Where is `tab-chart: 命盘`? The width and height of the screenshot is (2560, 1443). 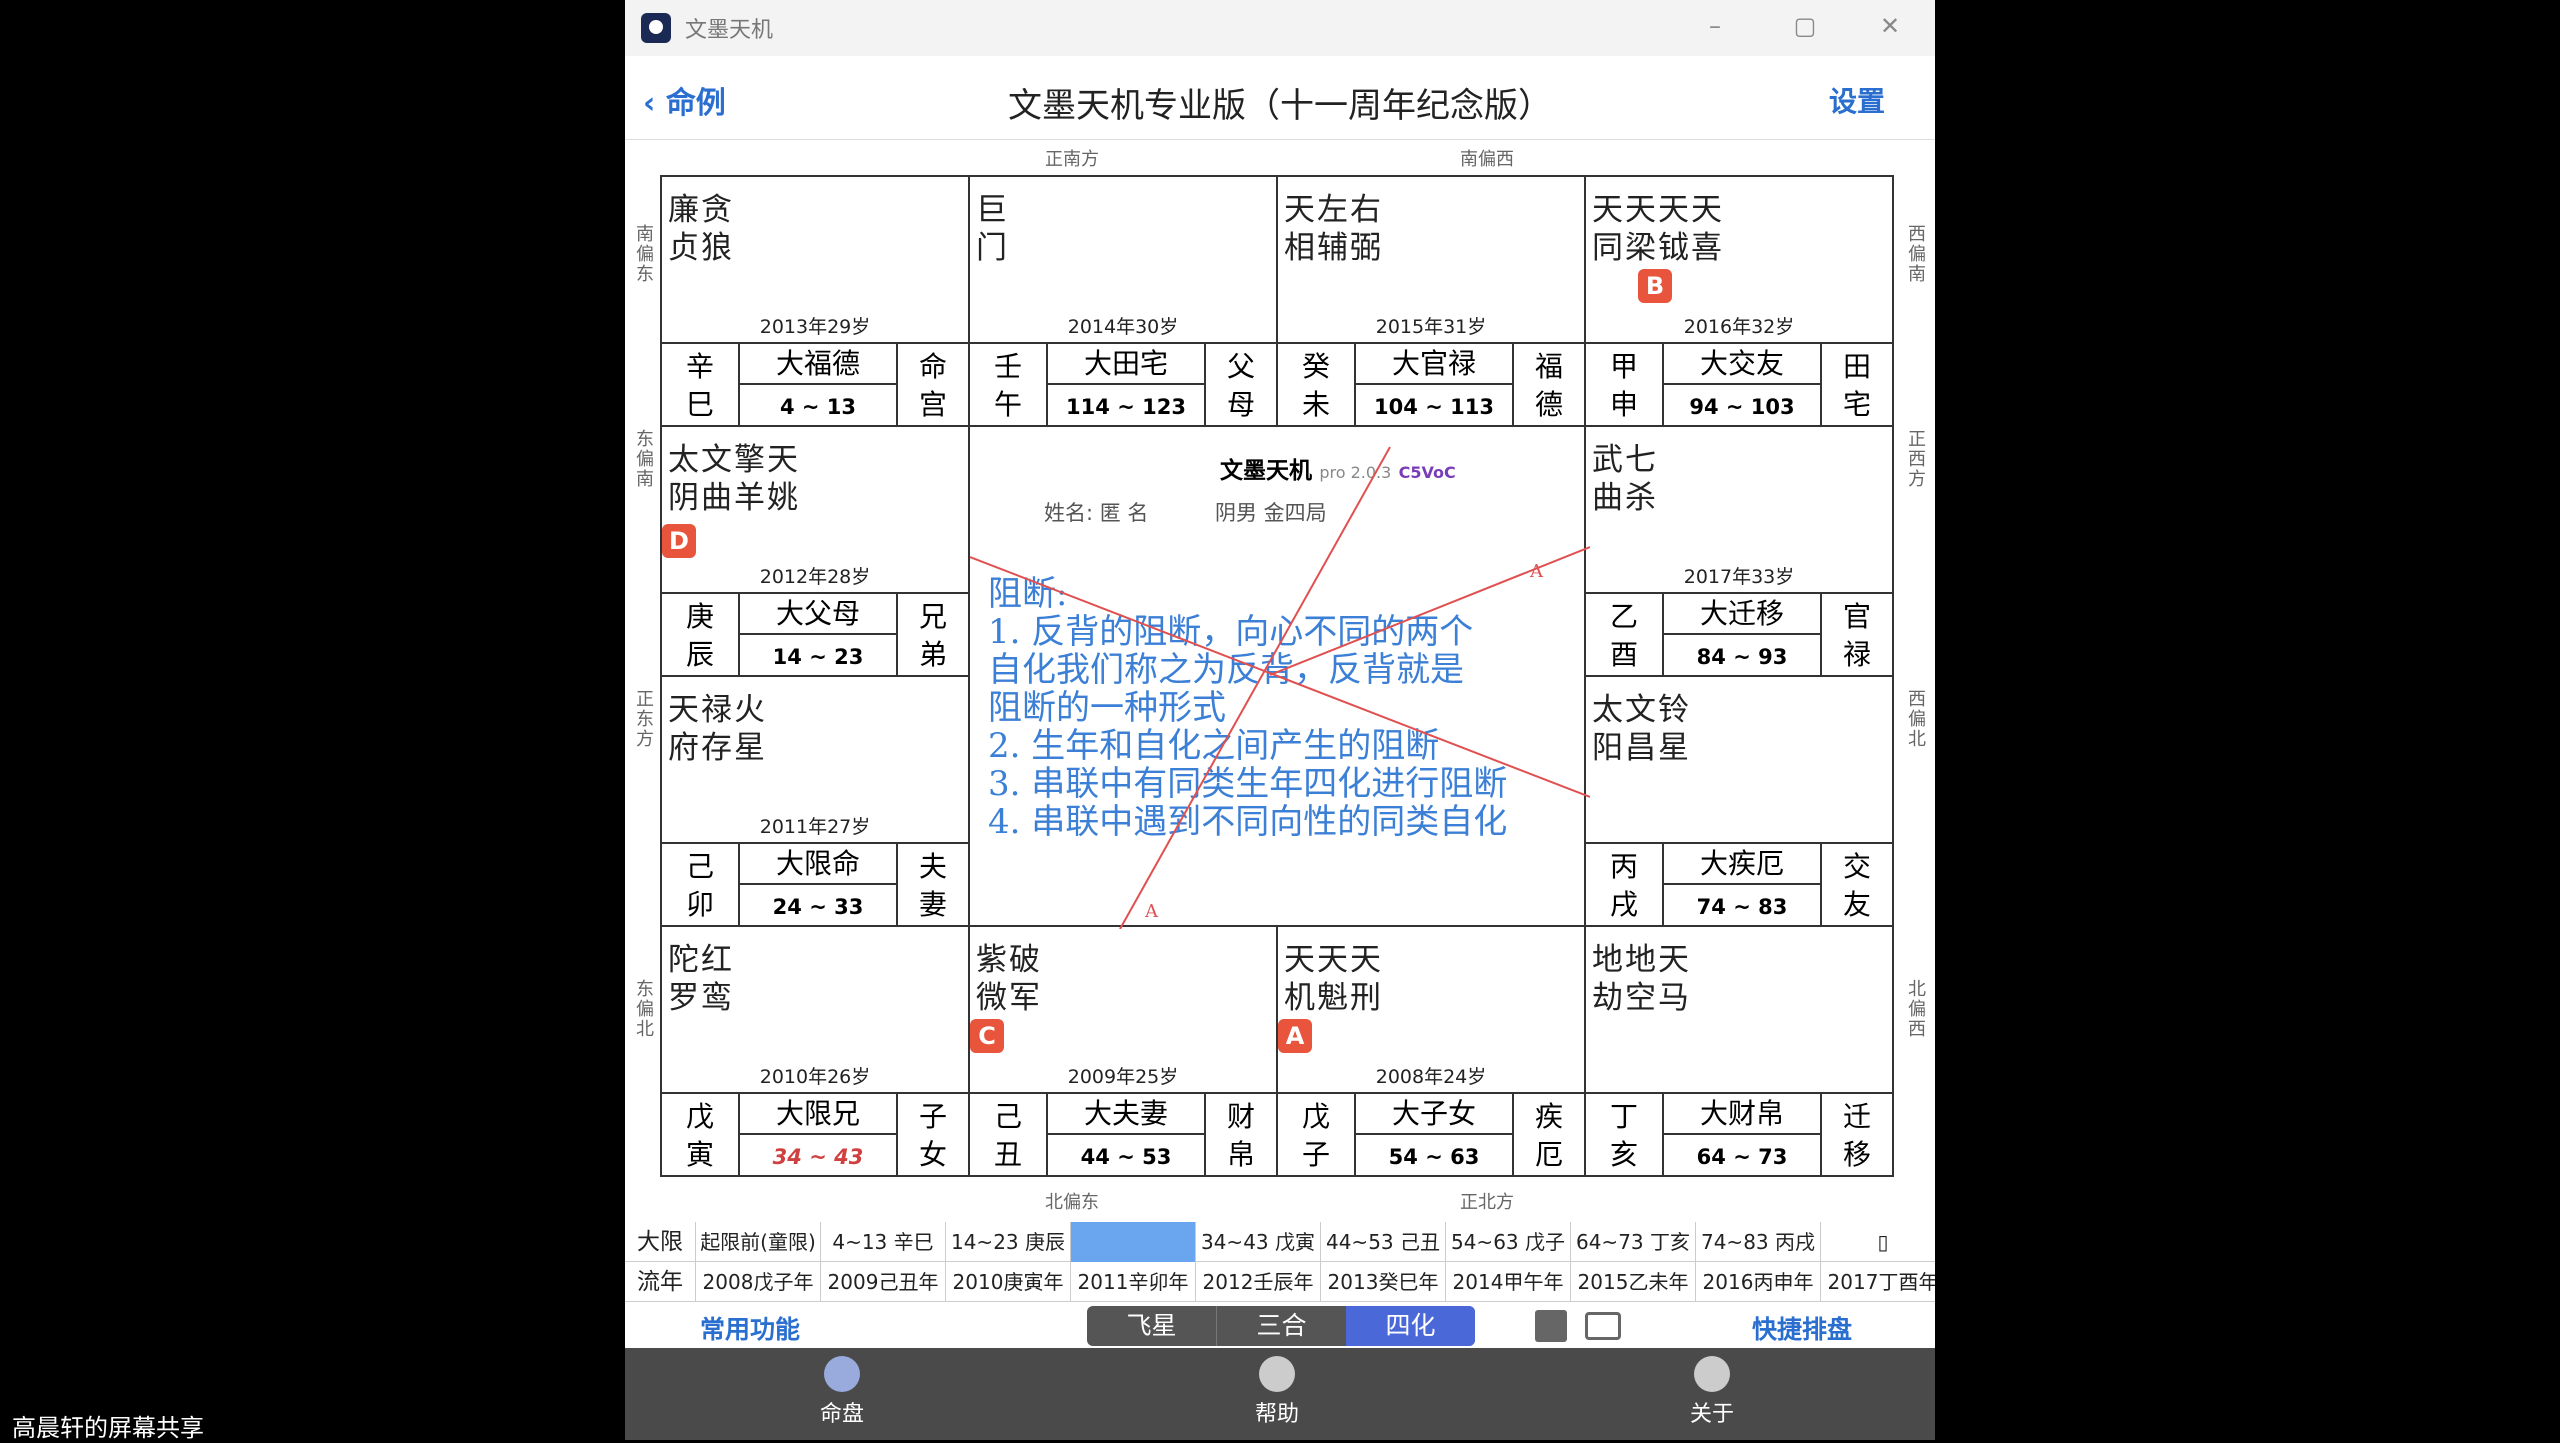 tab-chart: 命盘 is located at coordinates (842, 1392).